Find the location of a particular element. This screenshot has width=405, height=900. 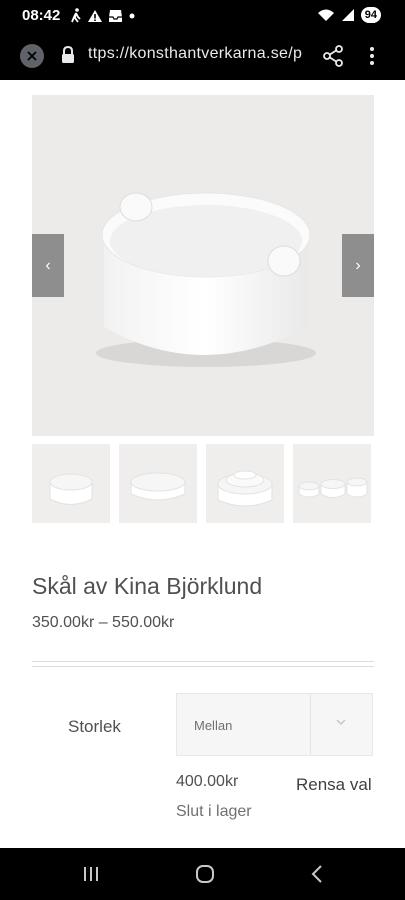

select-separator is located at coordinates (310, 724).